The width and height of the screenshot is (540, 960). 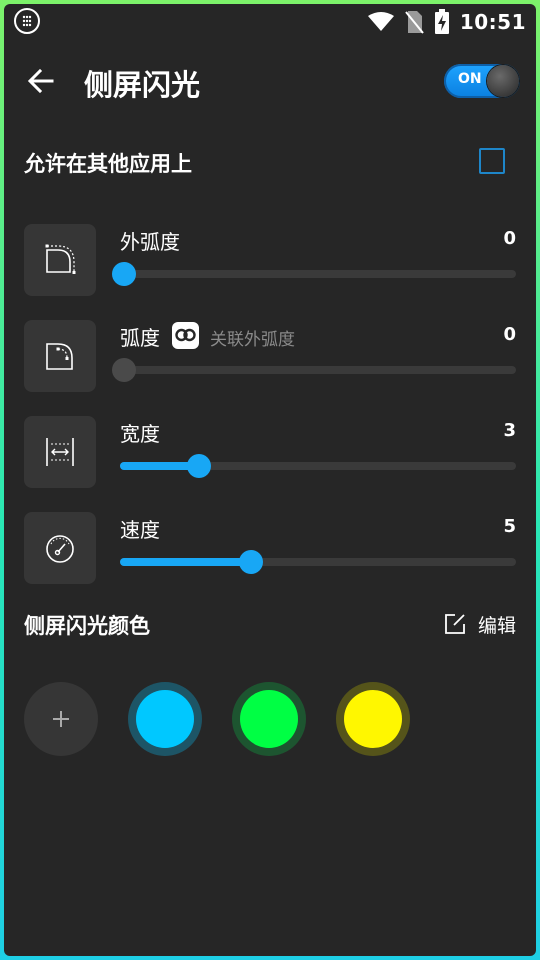 I want to click on notification-app-icon, so click(x=27, y=21).